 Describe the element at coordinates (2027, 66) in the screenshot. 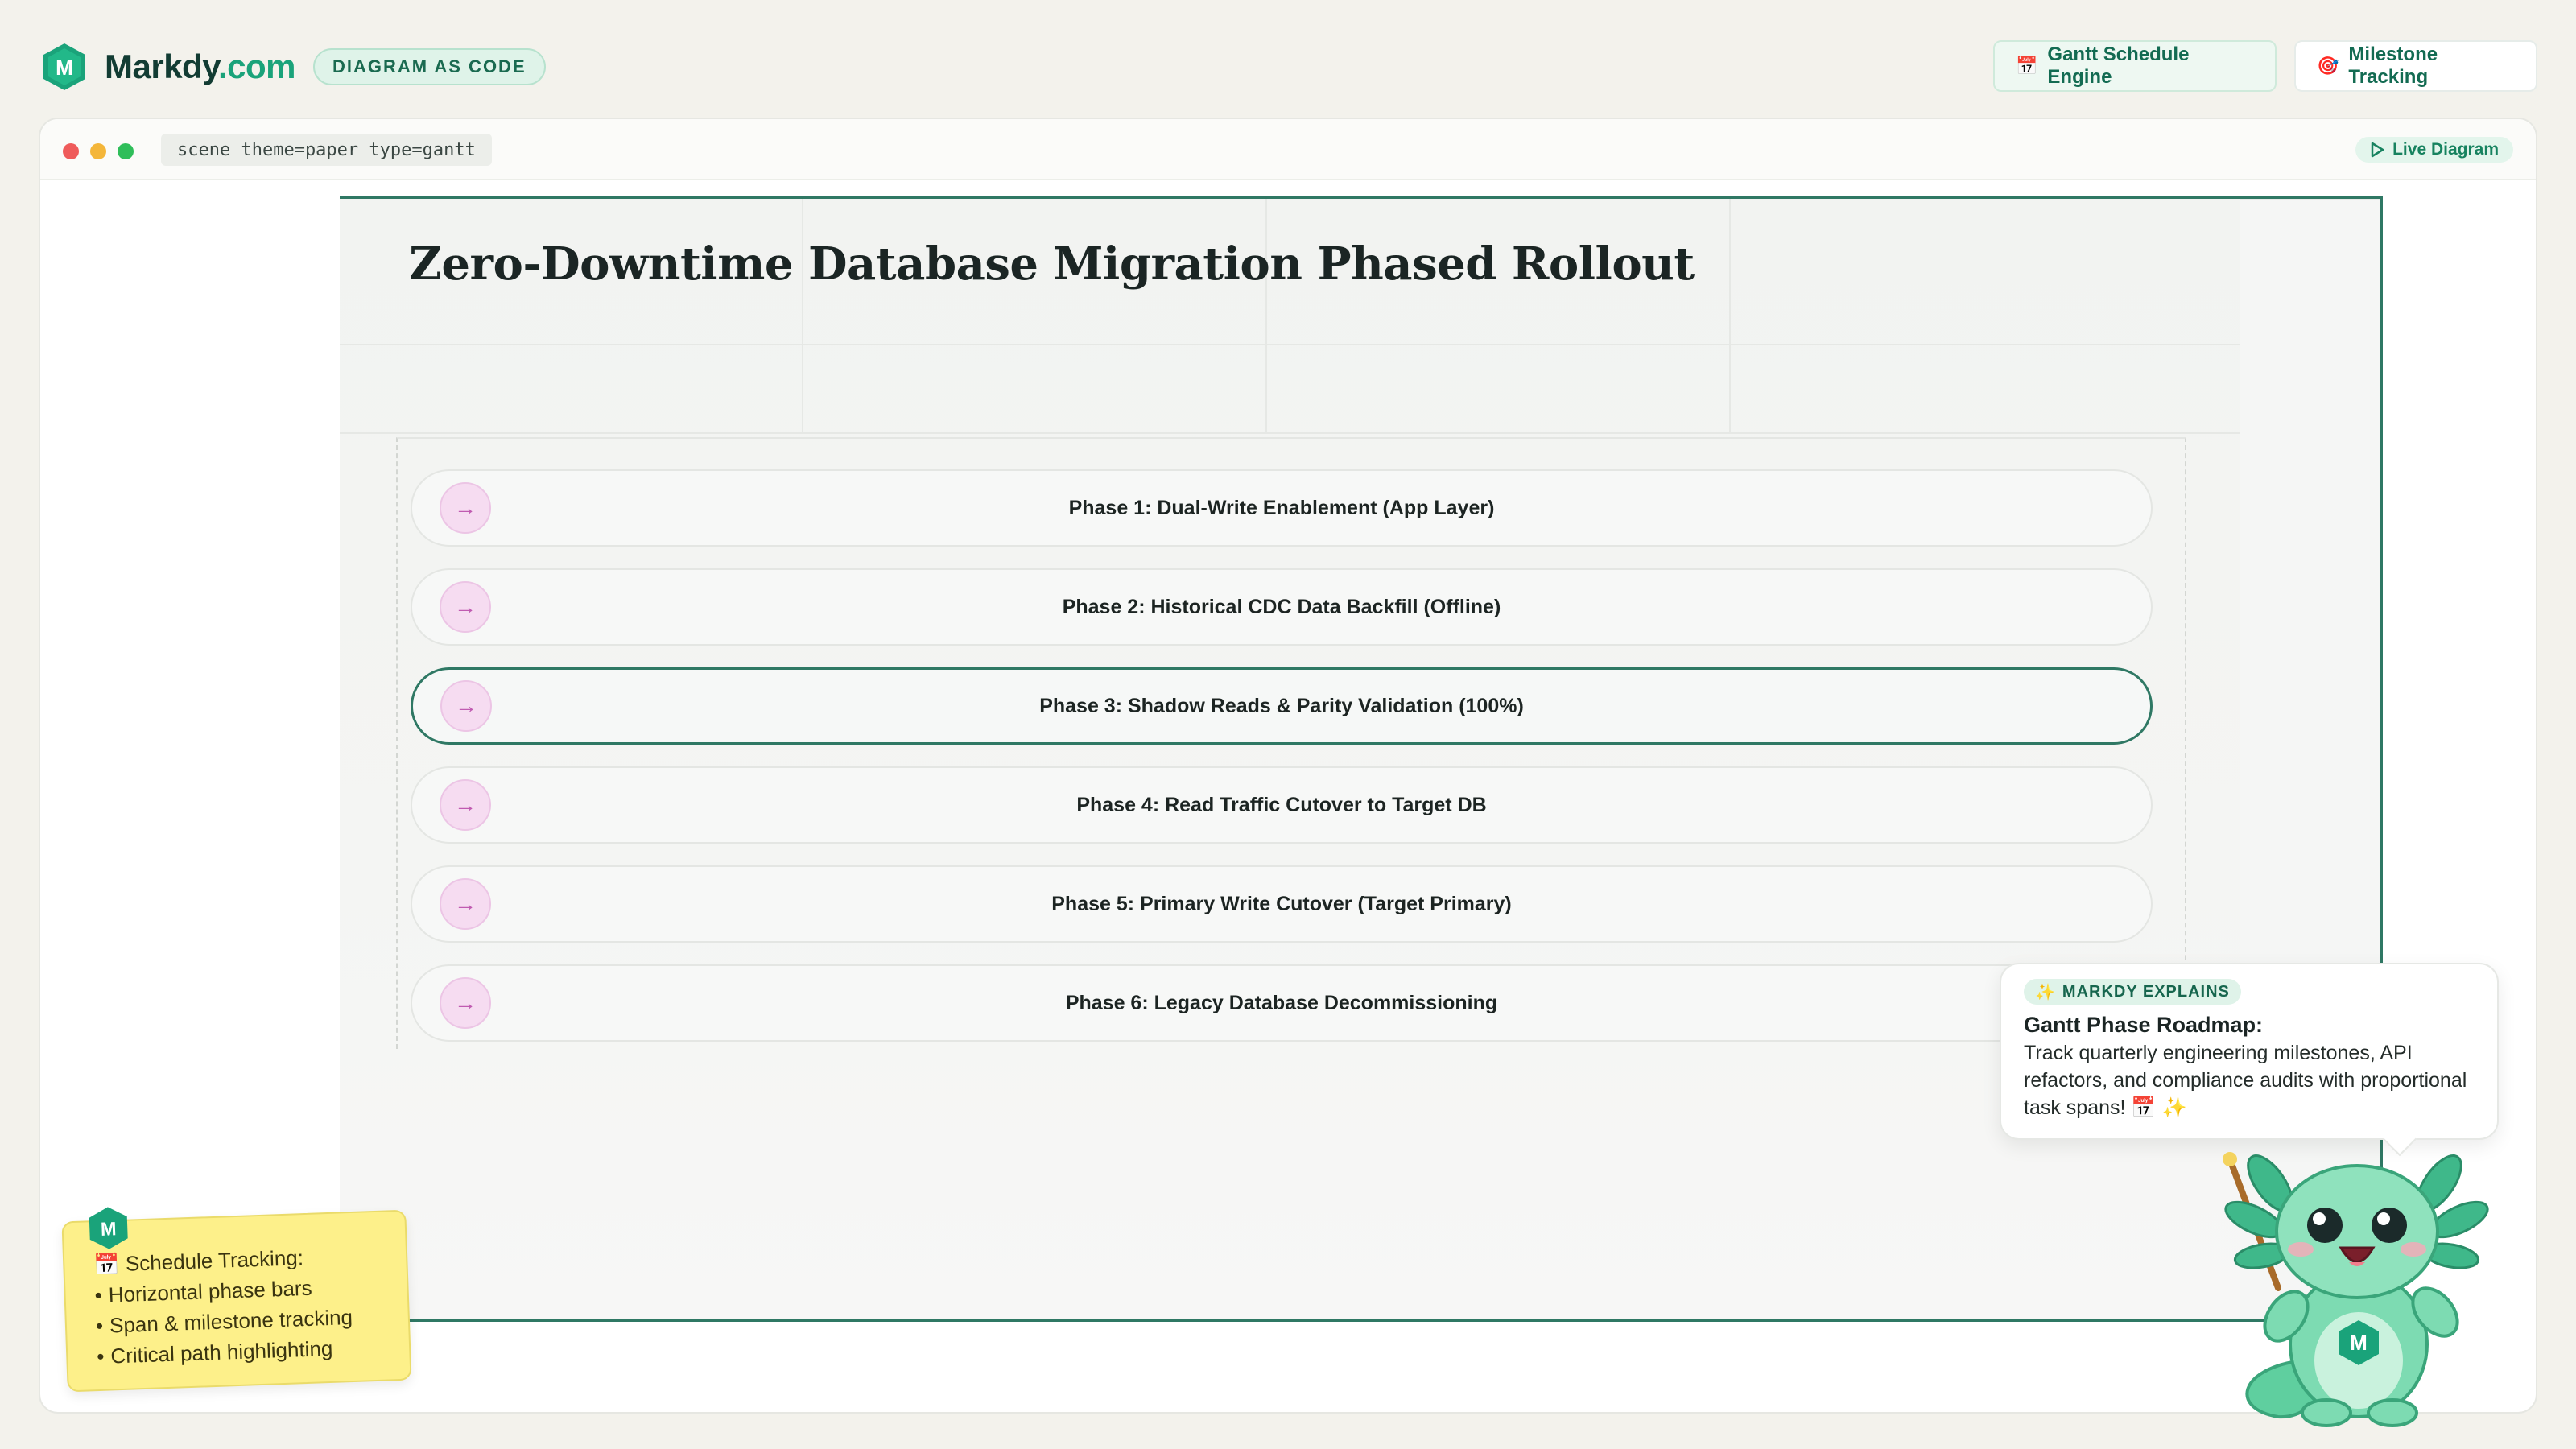

I see `calendar-icon: 📅` at that location.